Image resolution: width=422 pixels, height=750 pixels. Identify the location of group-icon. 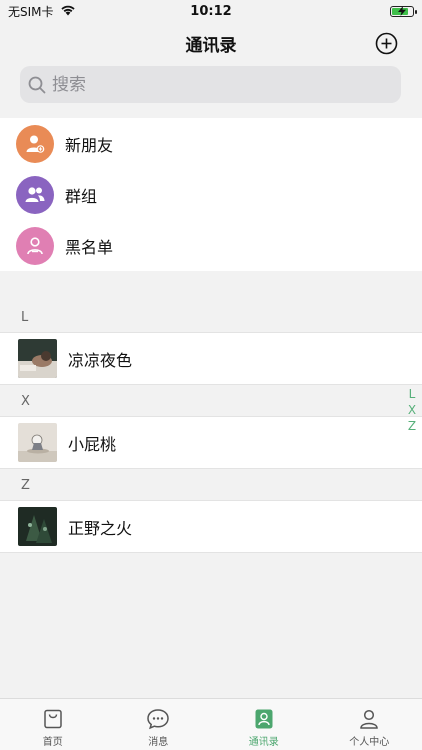
(35, 194).